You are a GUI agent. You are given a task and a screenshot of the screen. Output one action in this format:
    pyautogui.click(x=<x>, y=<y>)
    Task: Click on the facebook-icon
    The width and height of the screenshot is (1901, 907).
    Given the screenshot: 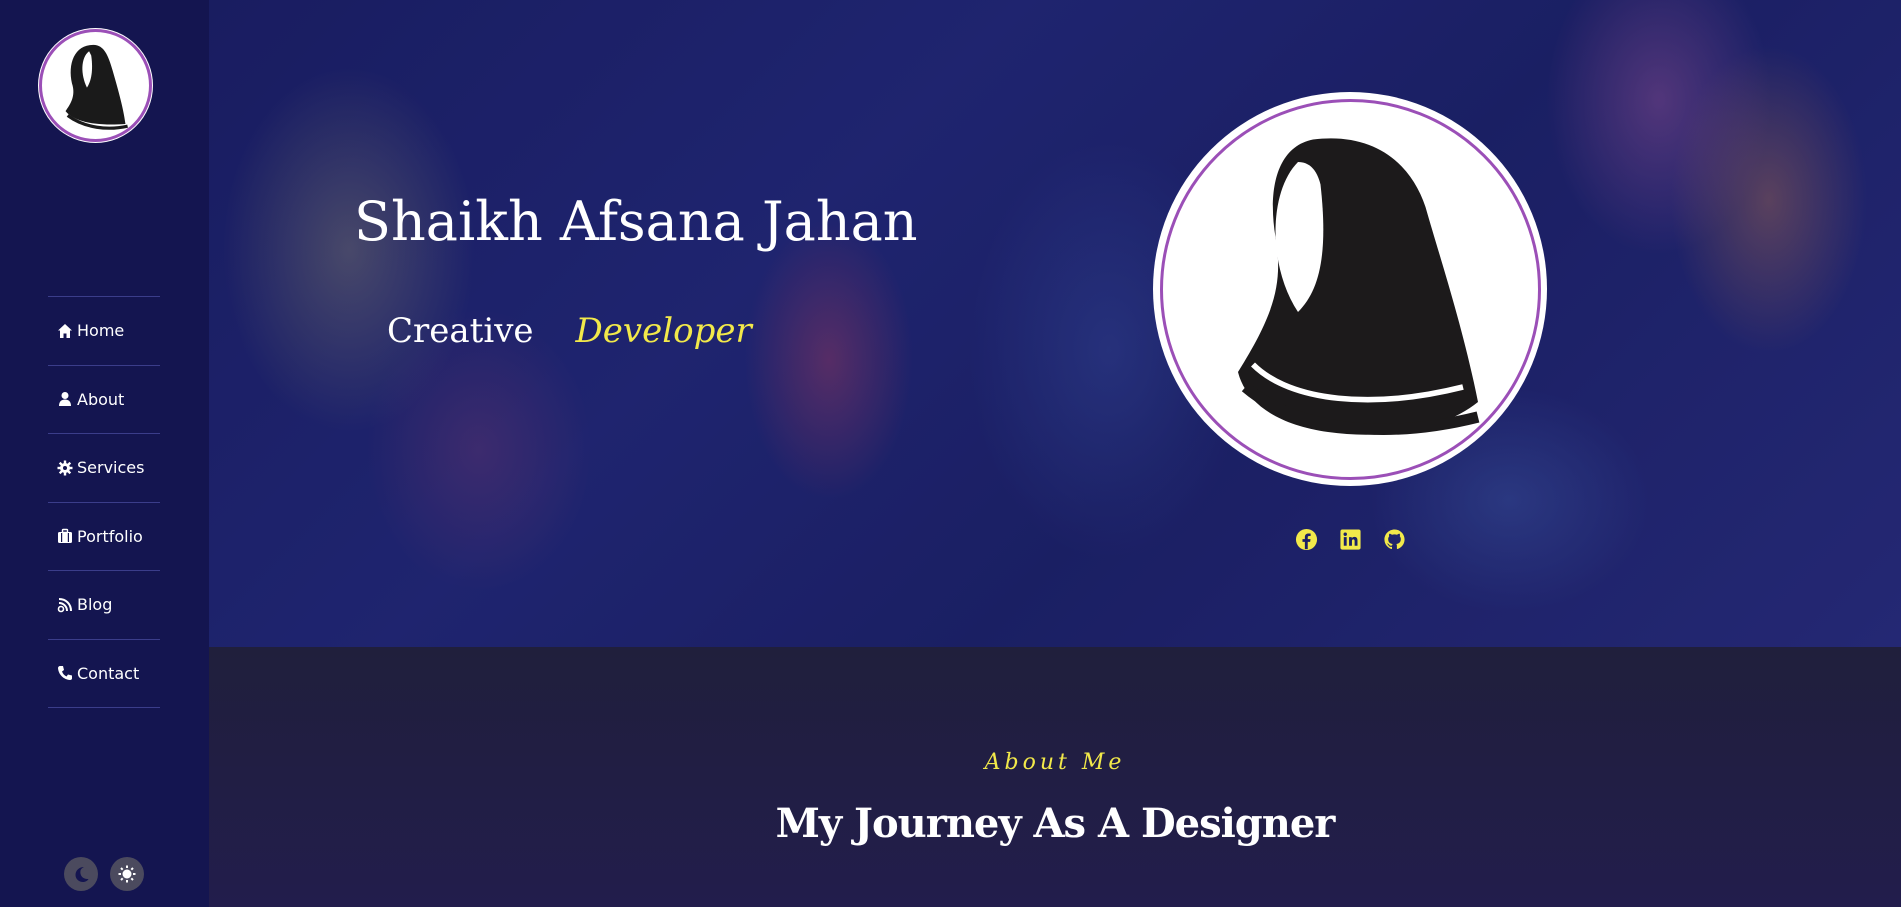 What is the action you would take?
    pyautogui.click(x=1306, y=539)
    